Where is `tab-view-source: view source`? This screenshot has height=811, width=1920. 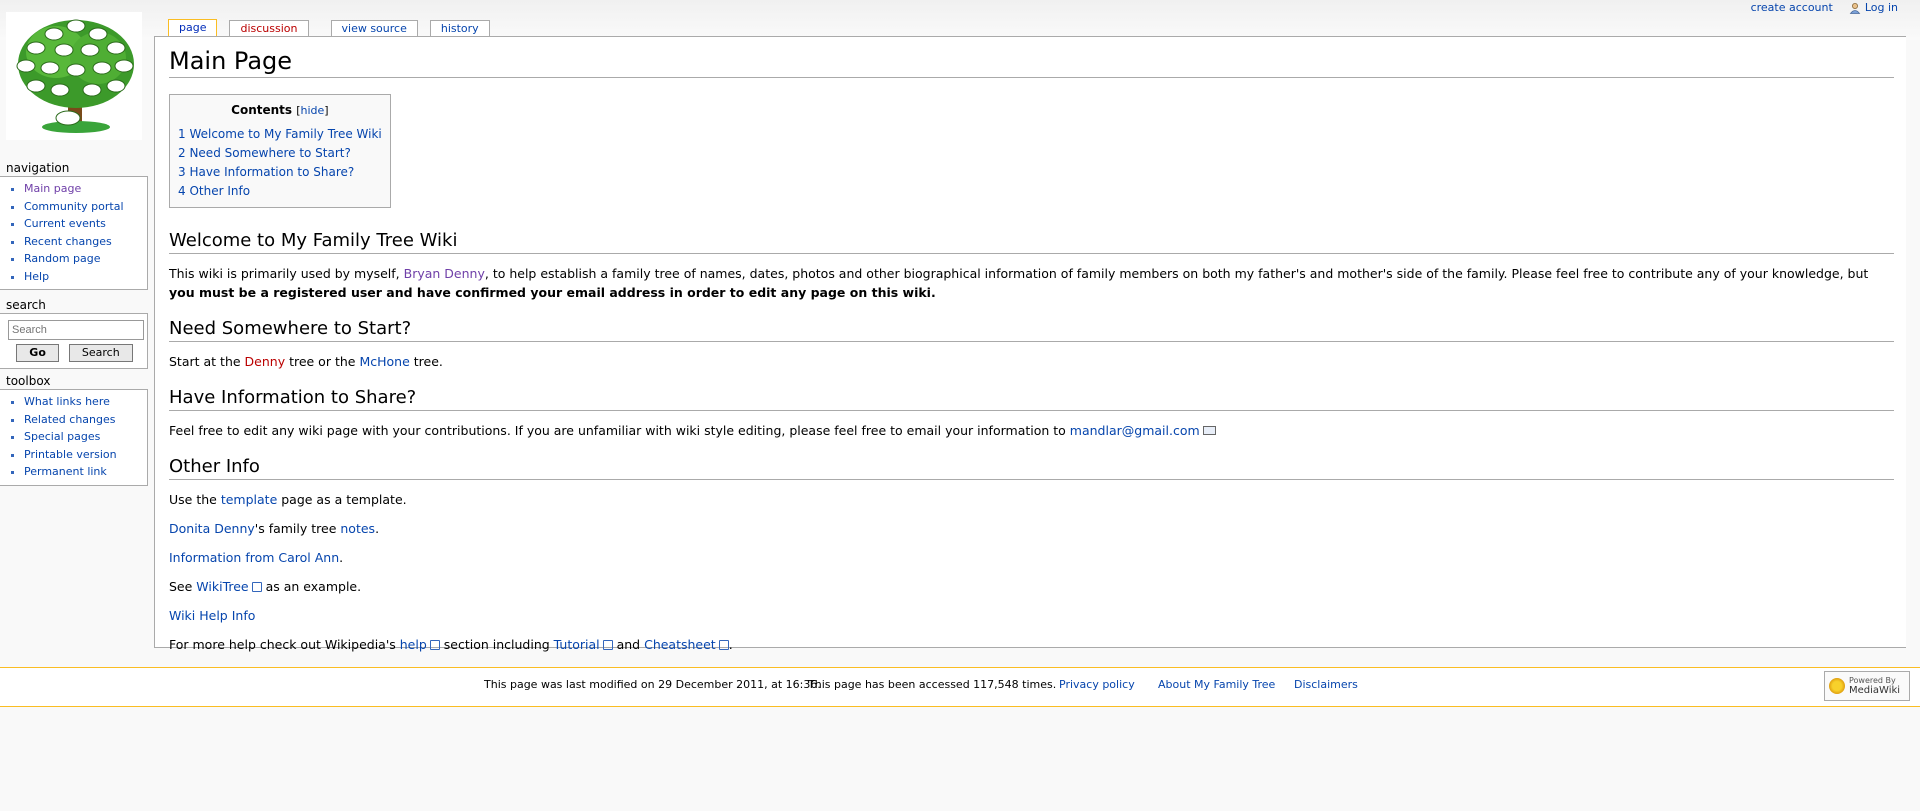 tab-view-source: view source is located at coordinates (374, 28).